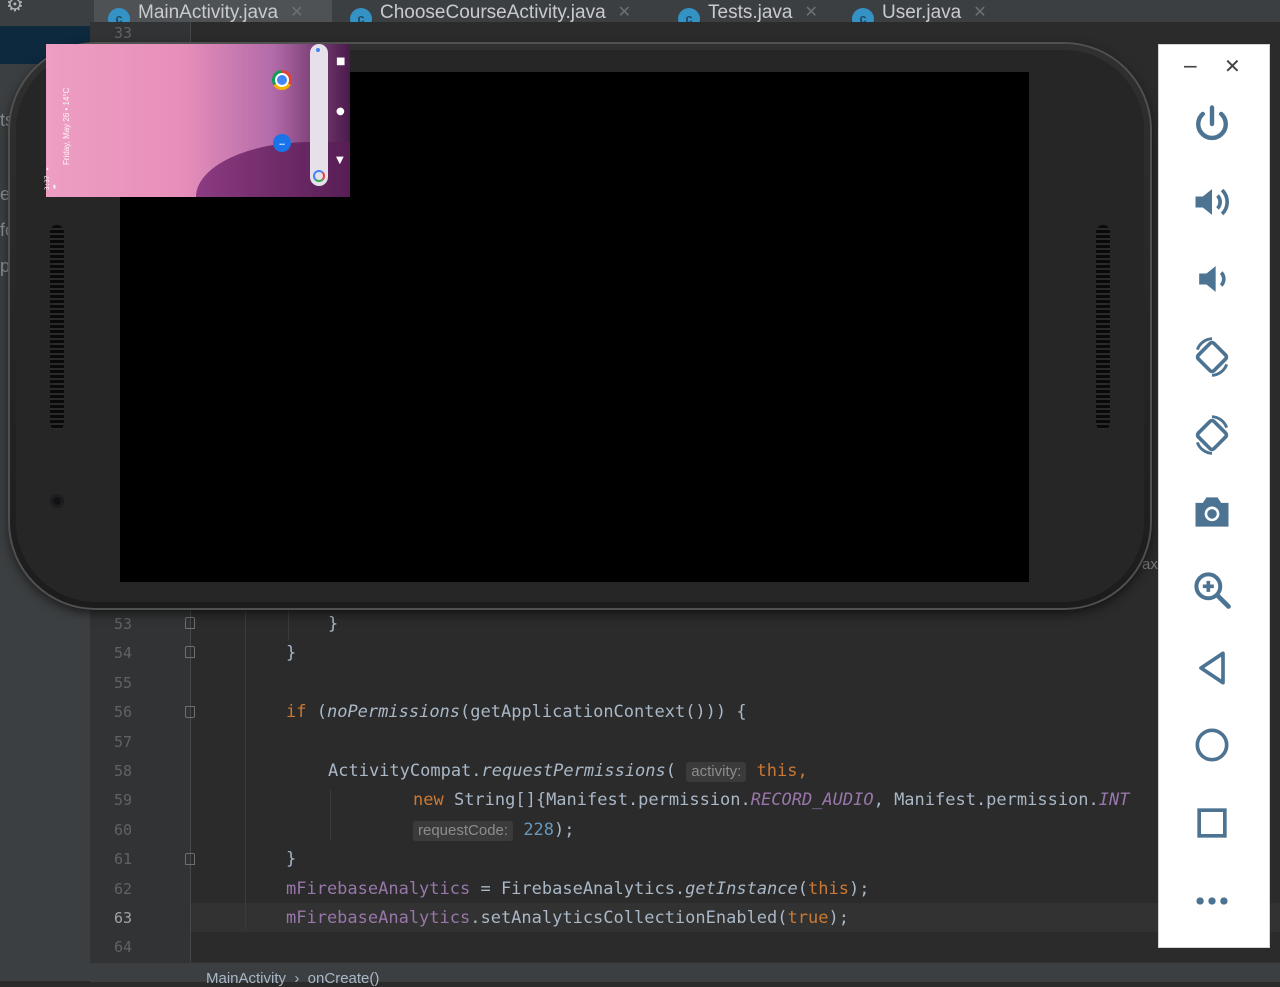 The width and height of the screenshot is (1280, 987). Describe the element at coordinates (812, 800) in the screenshot. I see `constant-token: RECORD_AUDIO` at that location.